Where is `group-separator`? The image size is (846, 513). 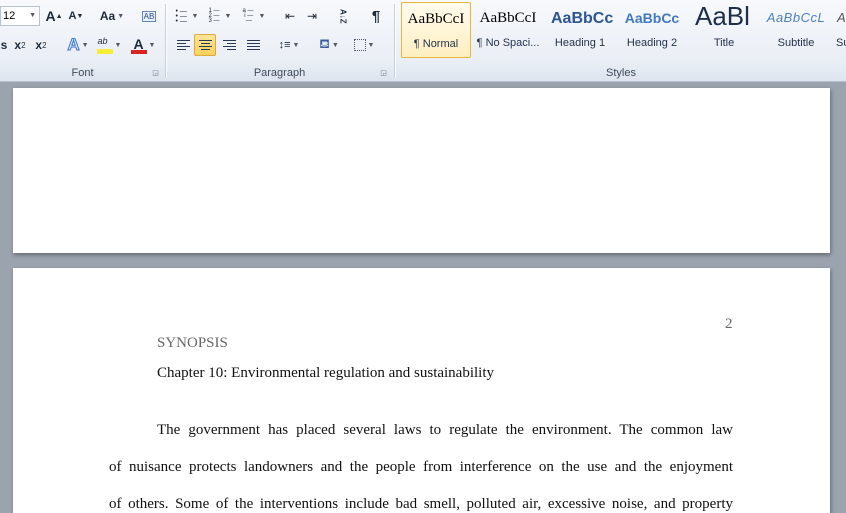 group-separator is located at coordinates (394, 41).